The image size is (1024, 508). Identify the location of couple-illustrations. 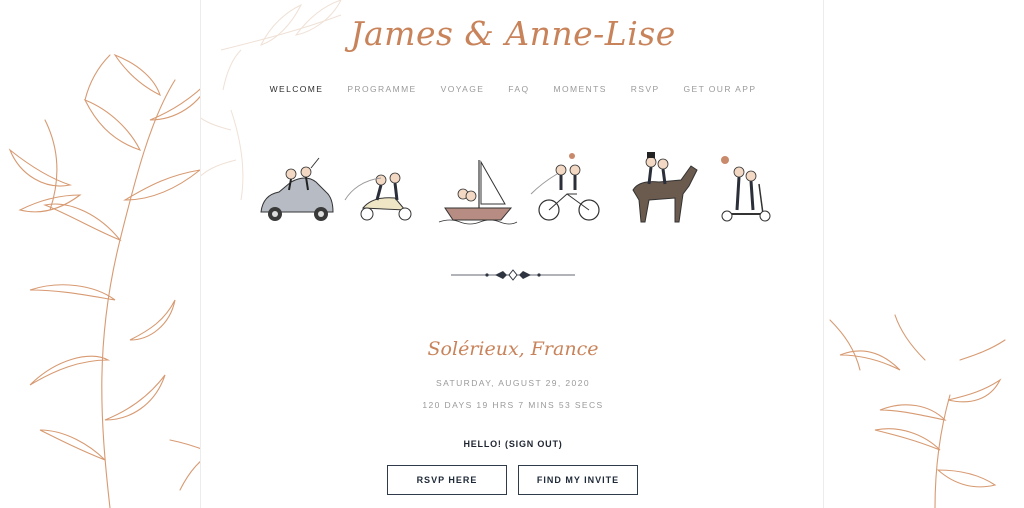
(515, 188).